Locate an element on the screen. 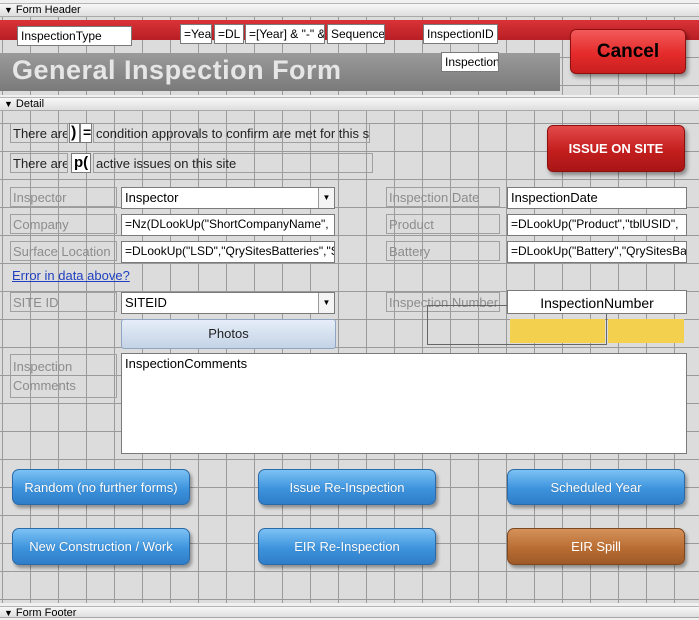  approvals-prefix-label: There are is located at coordinates (39, 133).